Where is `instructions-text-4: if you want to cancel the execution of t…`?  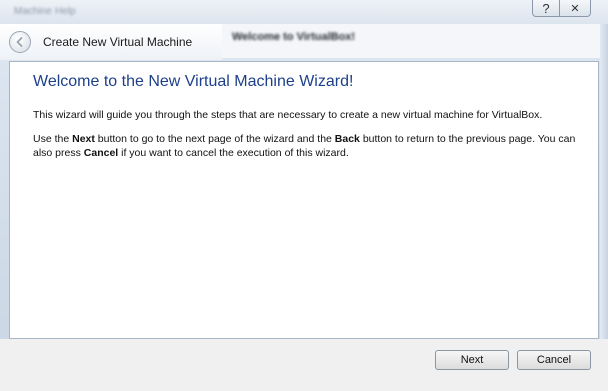 instructions-text-4: if you want to cancel the execution of t… is located at coordinates (233, 153).